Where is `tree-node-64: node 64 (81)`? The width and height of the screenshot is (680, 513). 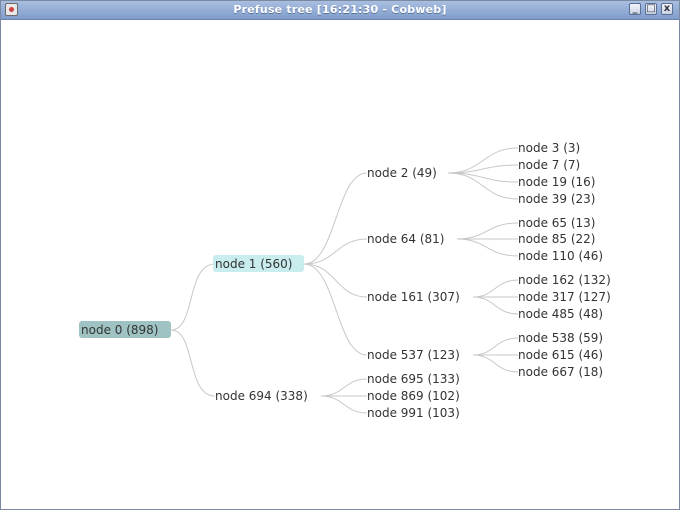
tree-node-64: node 64 (81) is located at coordinates (405, 239).